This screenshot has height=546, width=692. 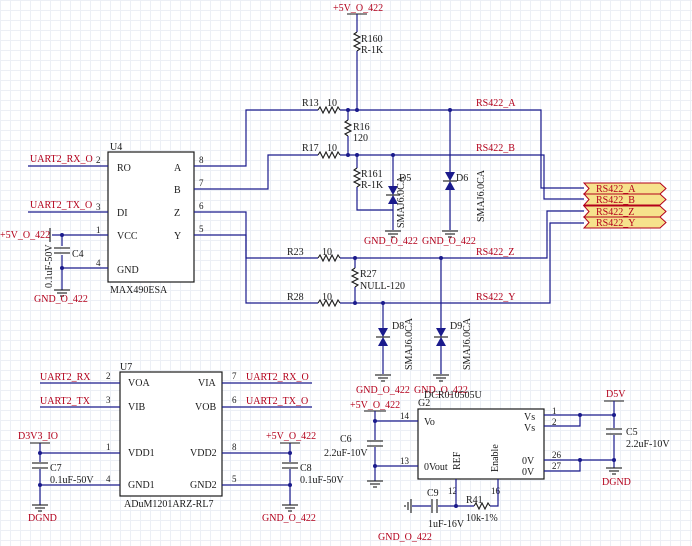 What do you see at coordinates (557, 466) in the screenshot?
I see `g2-pinnum-0v2: 27` at bounding box center [557, 466].